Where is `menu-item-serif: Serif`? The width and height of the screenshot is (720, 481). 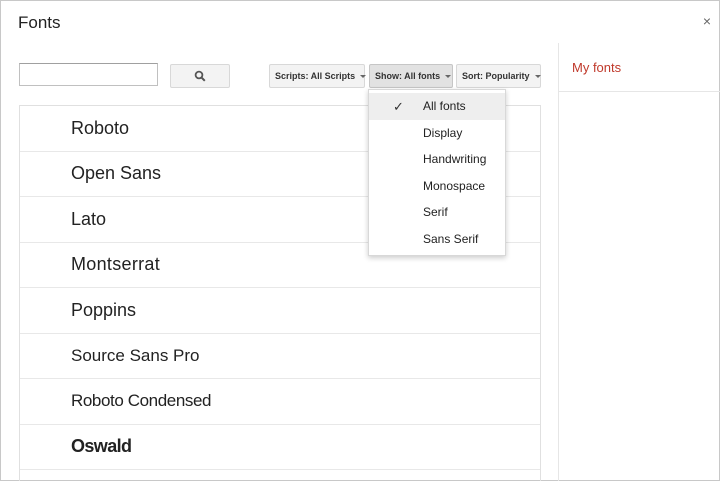
menu-item-serif: Serif is located at coordinates (437, 212).